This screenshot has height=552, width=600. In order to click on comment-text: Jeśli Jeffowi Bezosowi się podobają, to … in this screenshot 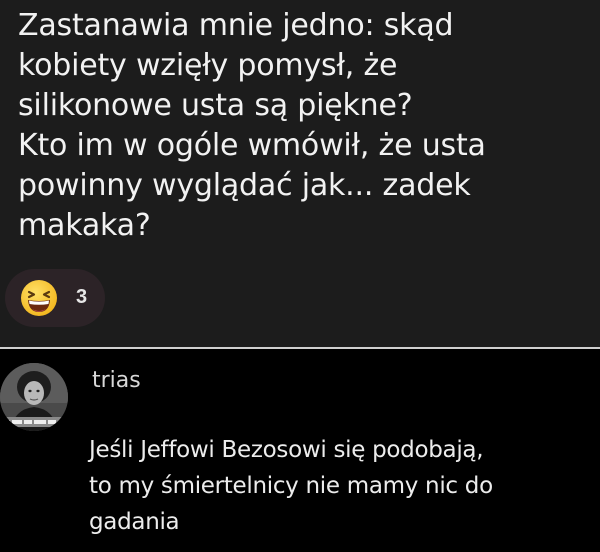, I will do `click(291, 486)`.